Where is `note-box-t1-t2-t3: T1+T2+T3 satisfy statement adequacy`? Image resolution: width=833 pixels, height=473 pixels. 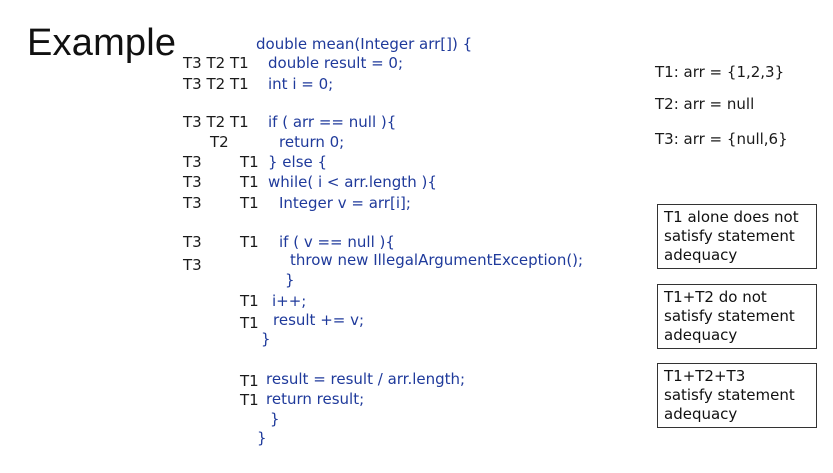 note-box-t1-t2-t3: T1+T2+T3 satisfy statement adequacy is located at coordinates (737, 395).